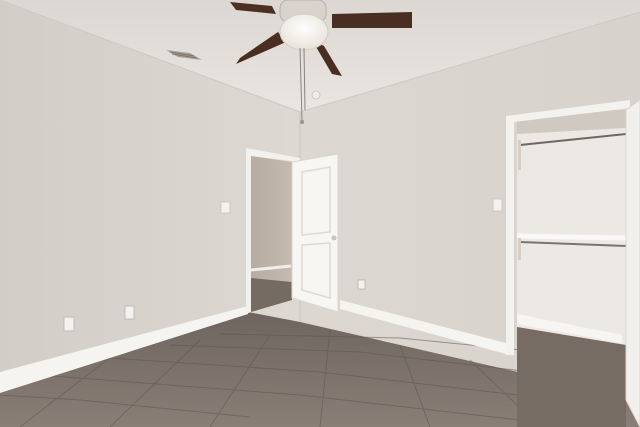  What do you see at coordinates (315, 233) in the screenshot?
I see `open-door` at bounding box center [315, 233].